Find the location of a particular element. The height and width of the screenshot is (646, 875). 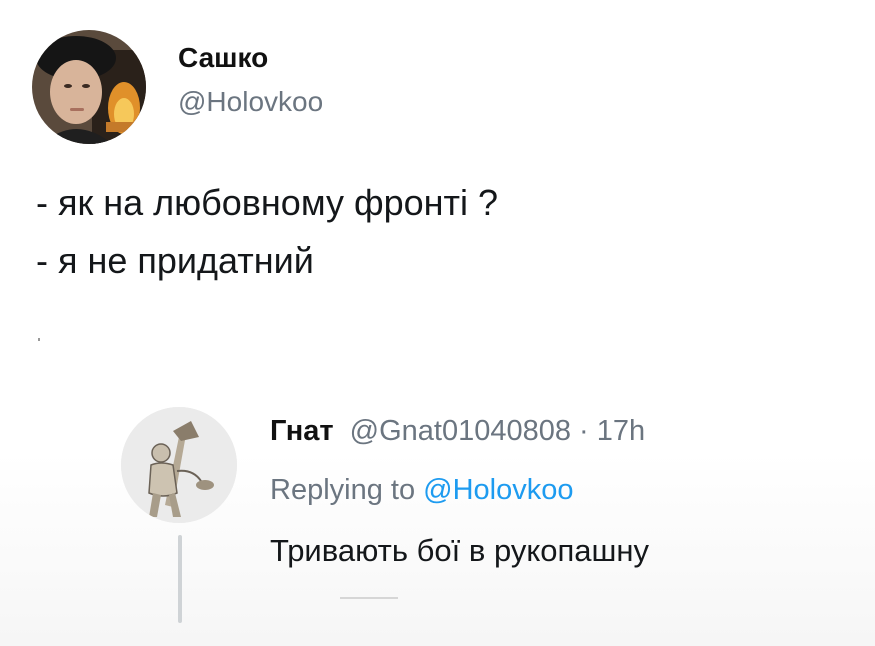

tweet-line-1: - як на любовному фронті ? is located at coordinates (267, 202).